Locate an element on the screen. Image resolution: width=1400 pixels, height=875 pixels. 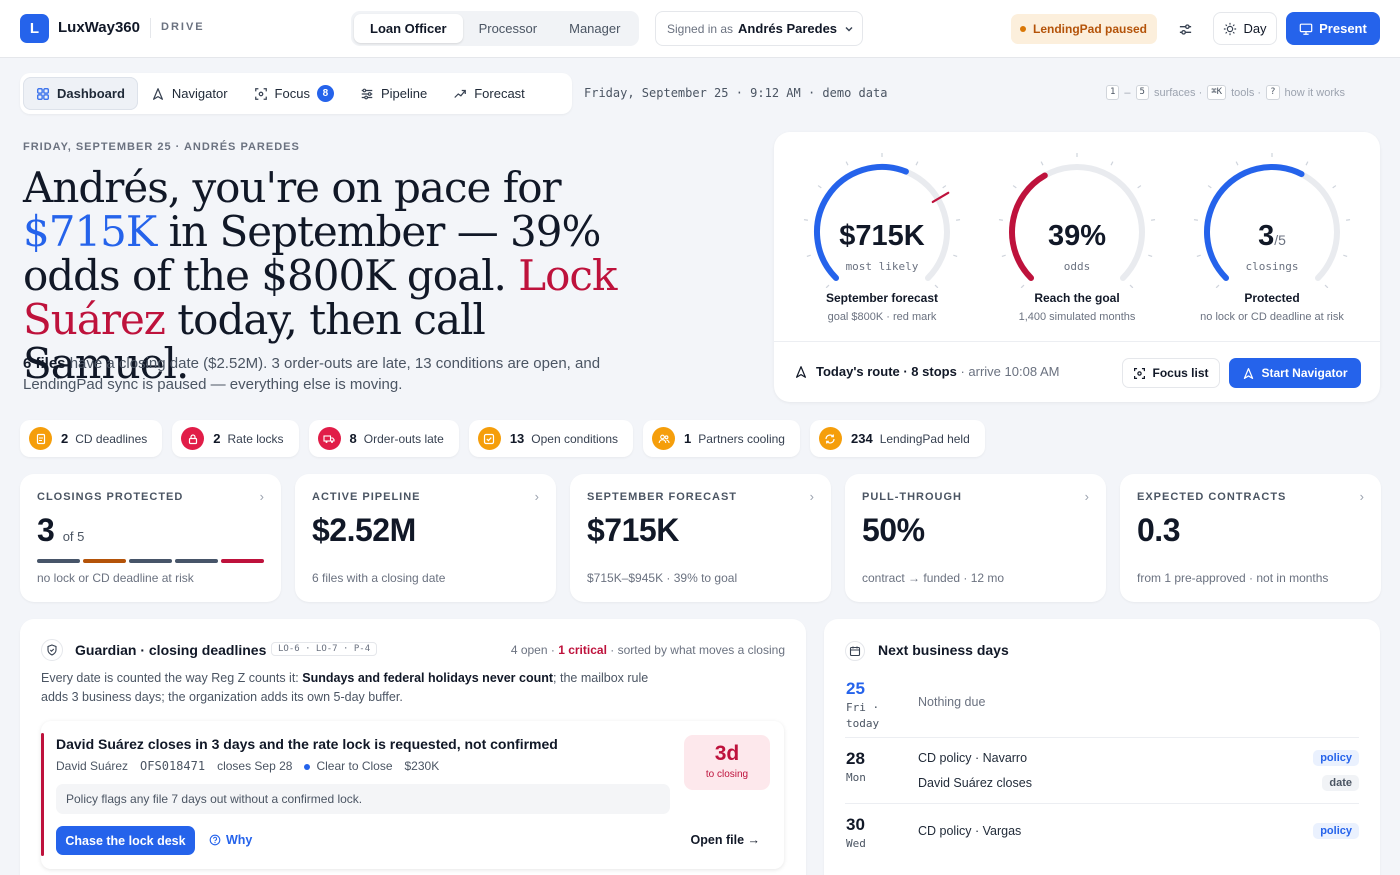
role-processor: Processor is located at coordinates (508, 28).